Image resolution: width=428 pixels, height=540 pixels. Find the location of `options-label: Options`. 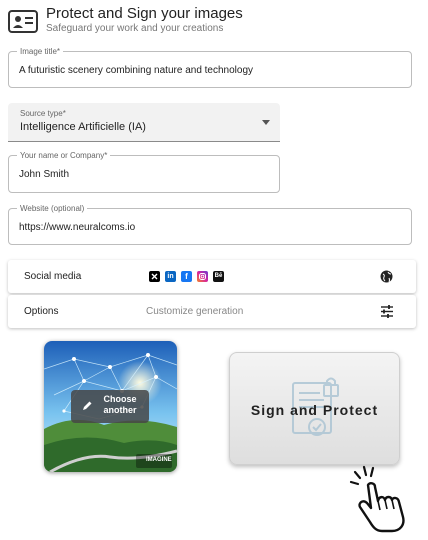

options-label: Options is located at coordinates (41, 311).